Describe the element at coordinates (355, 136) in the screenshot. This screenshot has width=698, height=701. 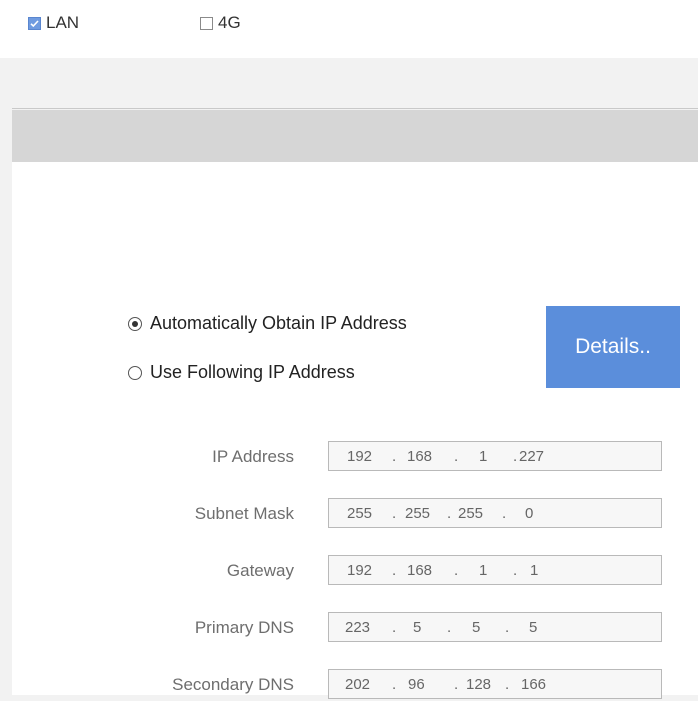
I see `section-header-band` at that location.